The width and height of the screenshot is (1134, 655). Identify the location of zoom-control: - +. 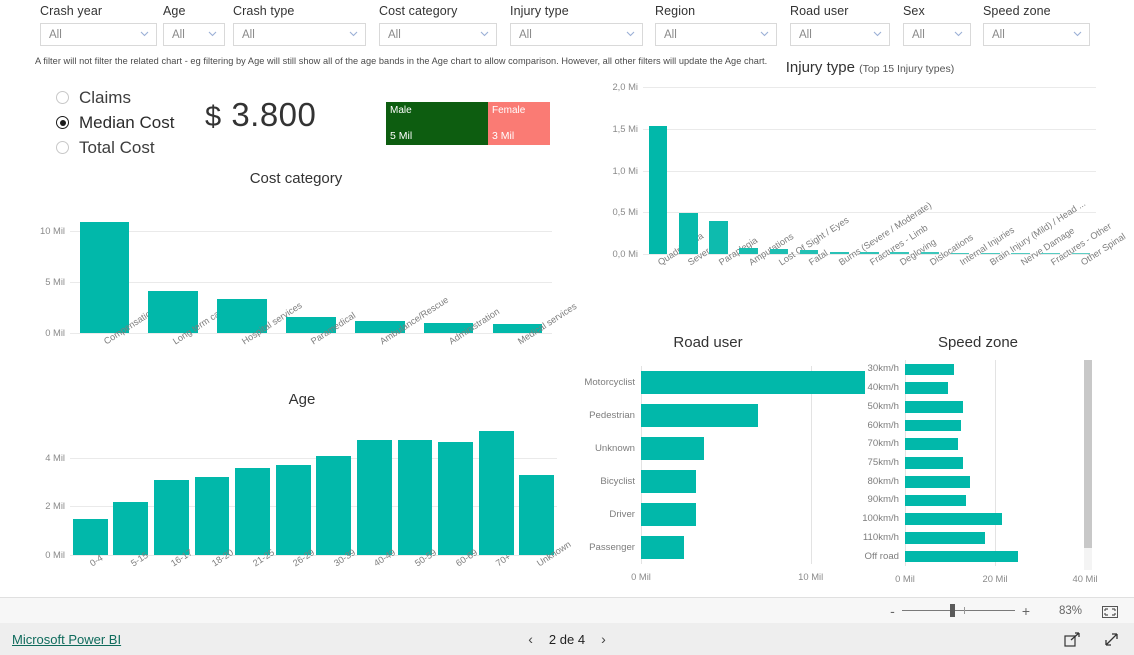
(960, 611).